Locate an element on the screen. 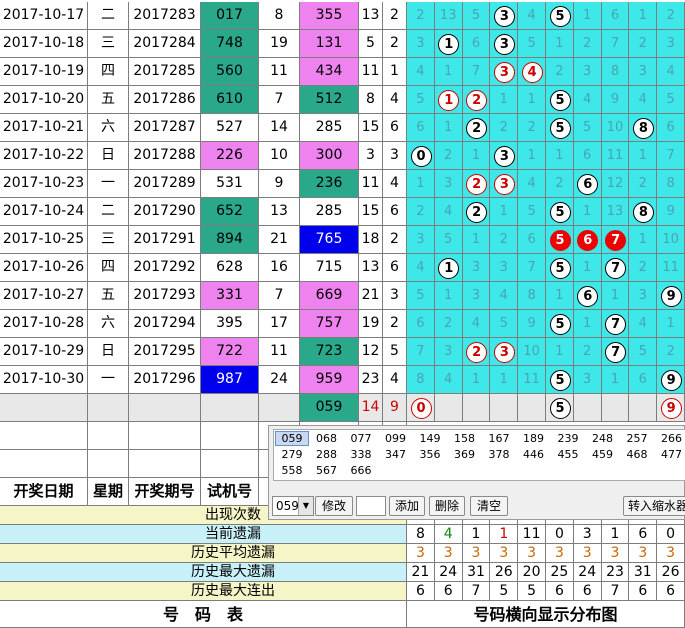 The width and height of the screenshot is (685, 628). number-ball: 2 is located at coordinates (476, 100).